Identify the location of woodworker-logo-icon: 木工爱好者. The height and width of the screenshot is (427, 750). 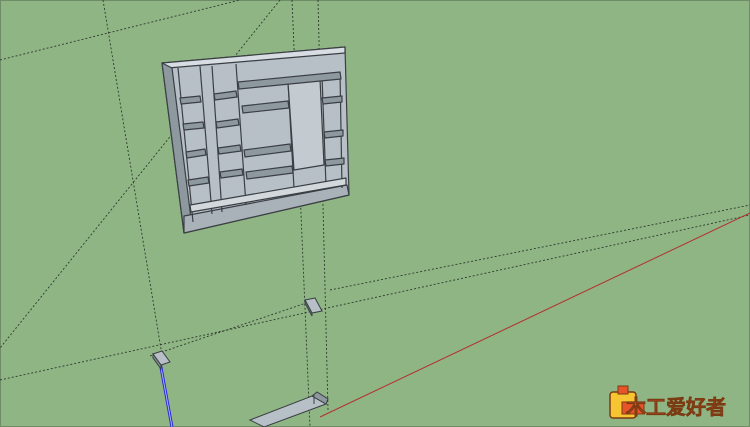
(667, 402).